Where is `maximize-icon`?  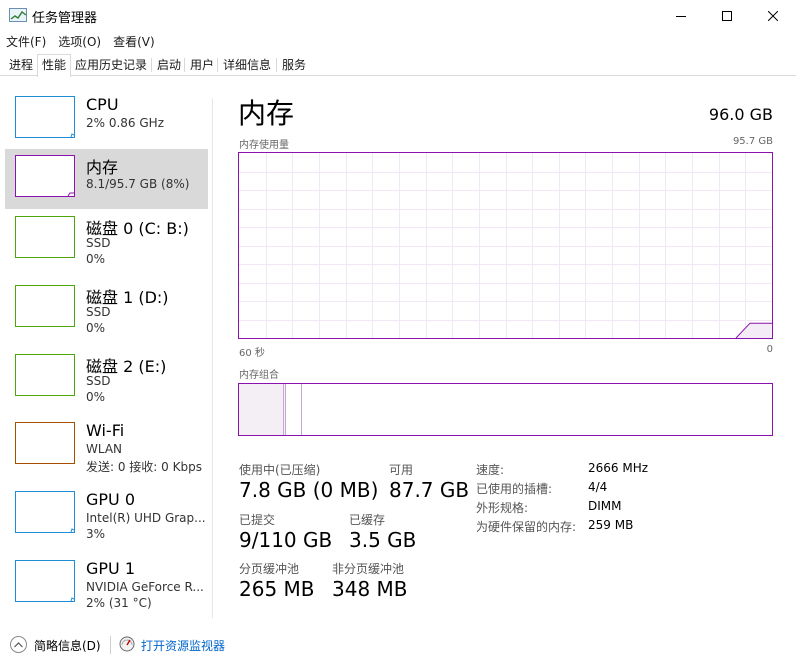
maximize-icon is located at coordinates (727, 16).